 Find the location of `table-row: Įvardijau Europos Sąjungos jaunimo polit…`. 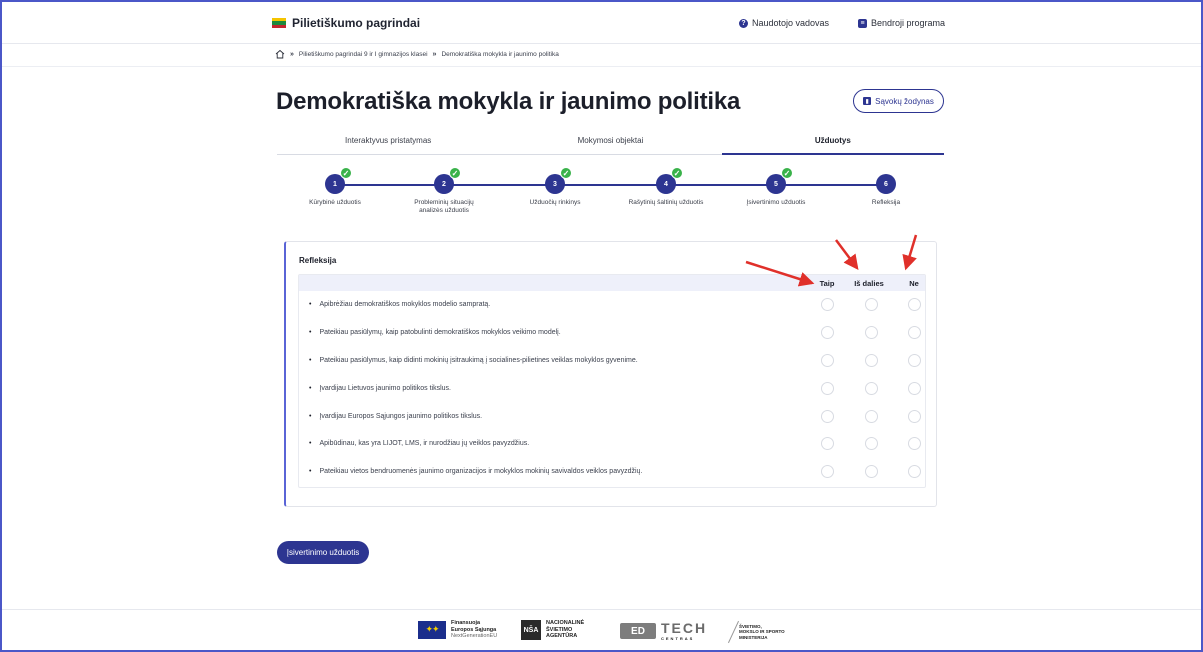

table-row: Įvardijau Europos Sąjungos jaunimo polit… is located at coordinates (612, 417).